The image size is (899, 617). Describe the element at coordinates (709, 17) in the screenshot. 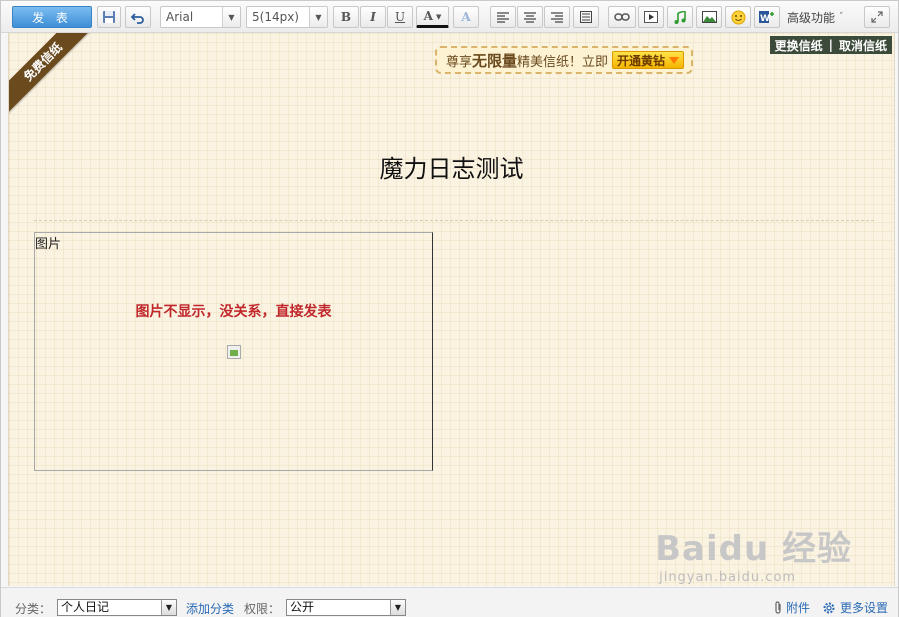

I see `image-icon` at that location.